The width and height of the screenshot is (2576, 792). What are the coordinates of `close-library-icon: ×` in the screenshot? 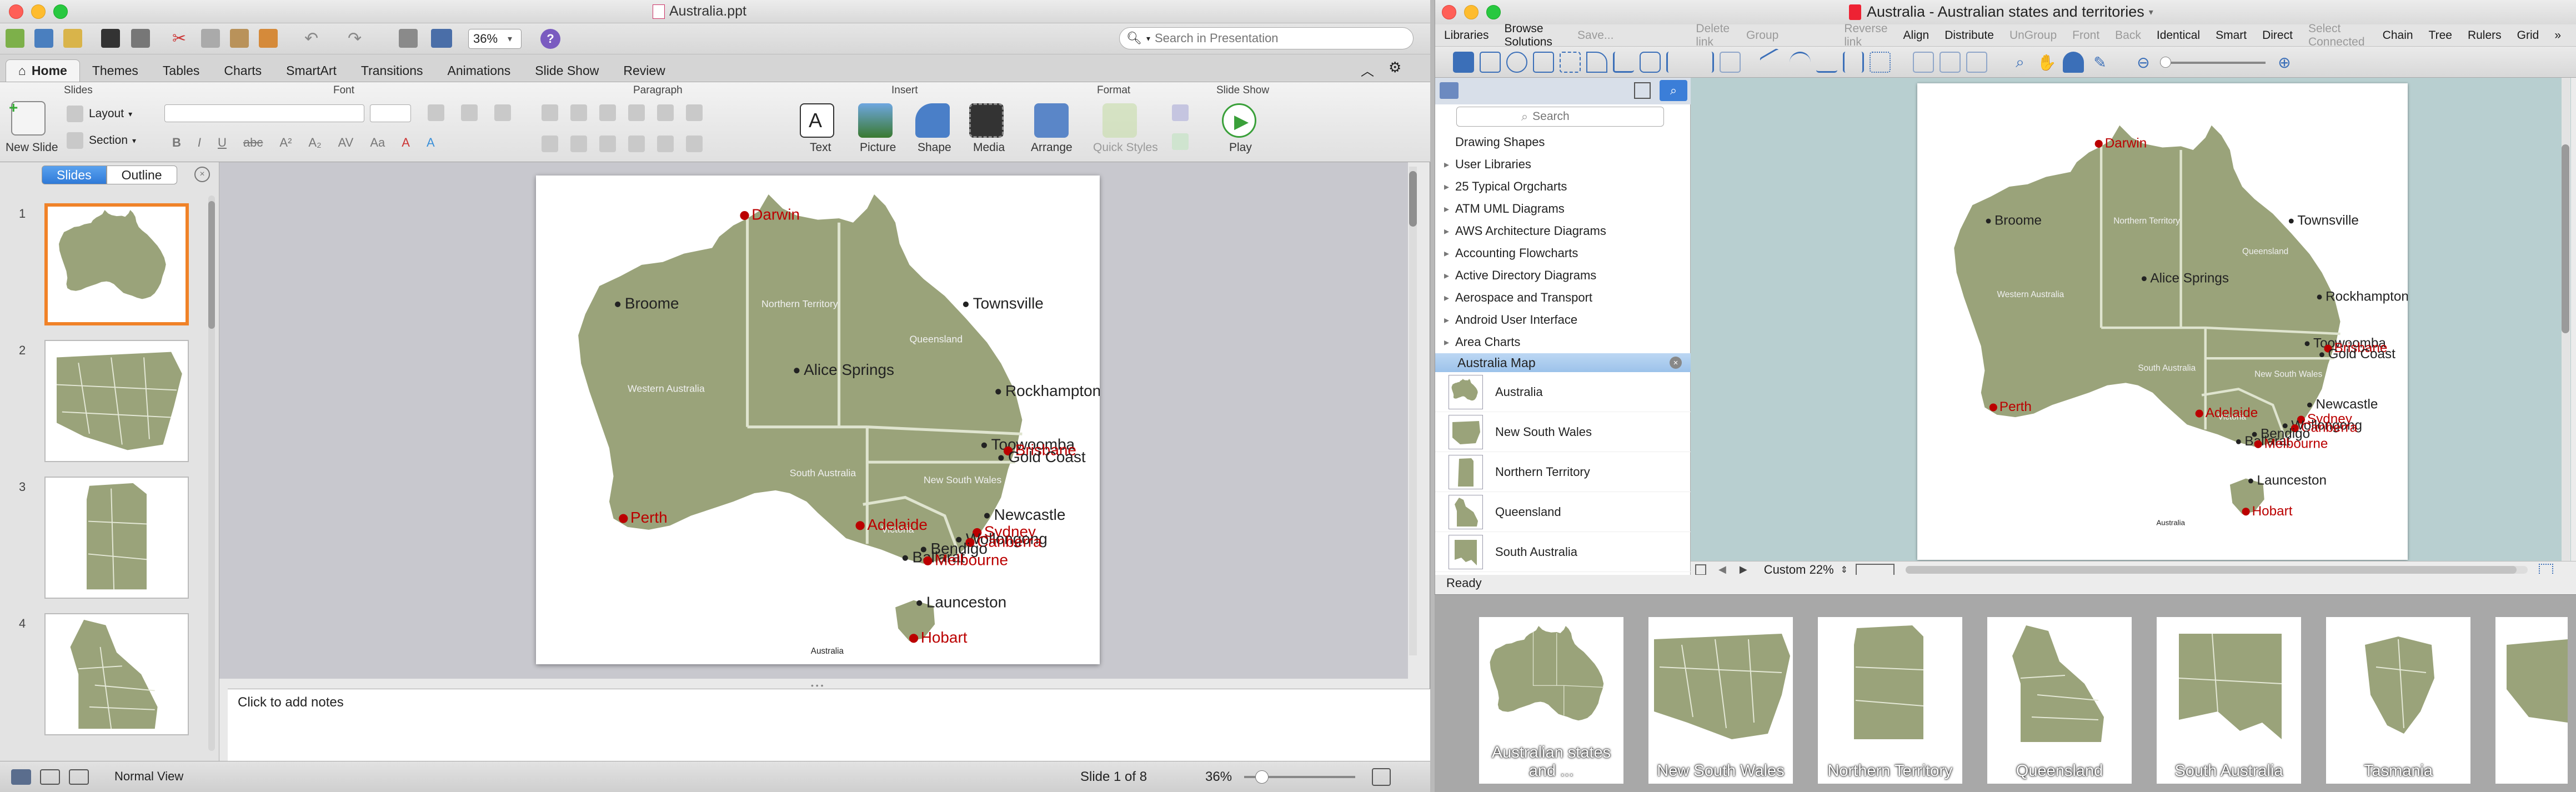 It's located at (1676, 363).